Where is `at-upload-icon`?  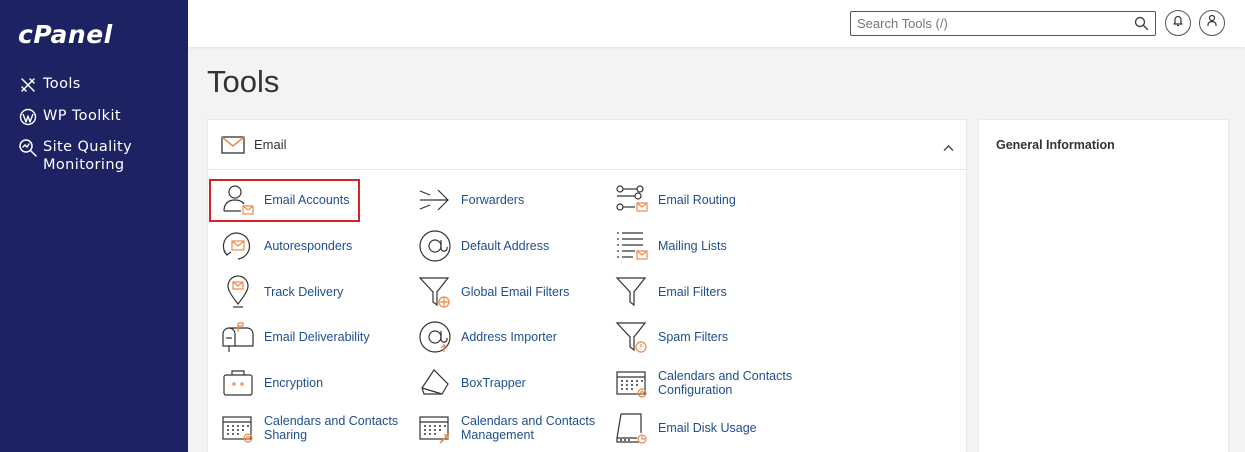 at-upload-icon is located at coordinates (435, 337).